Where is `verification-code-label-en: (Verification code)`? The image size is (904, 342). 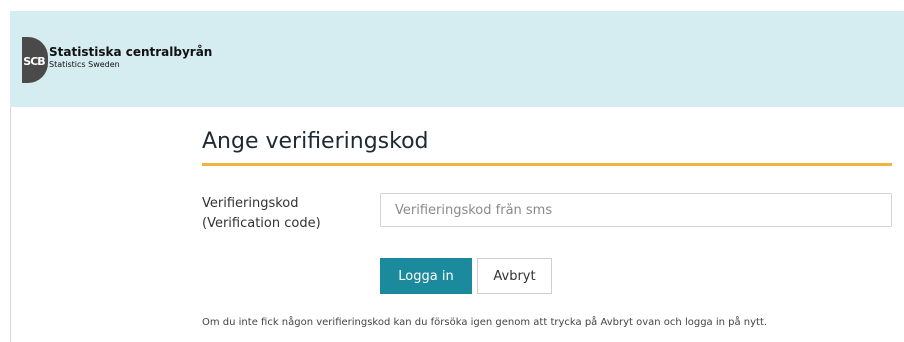
verification-code-label-en: (Verification code) is located at coordinates (261, 223).